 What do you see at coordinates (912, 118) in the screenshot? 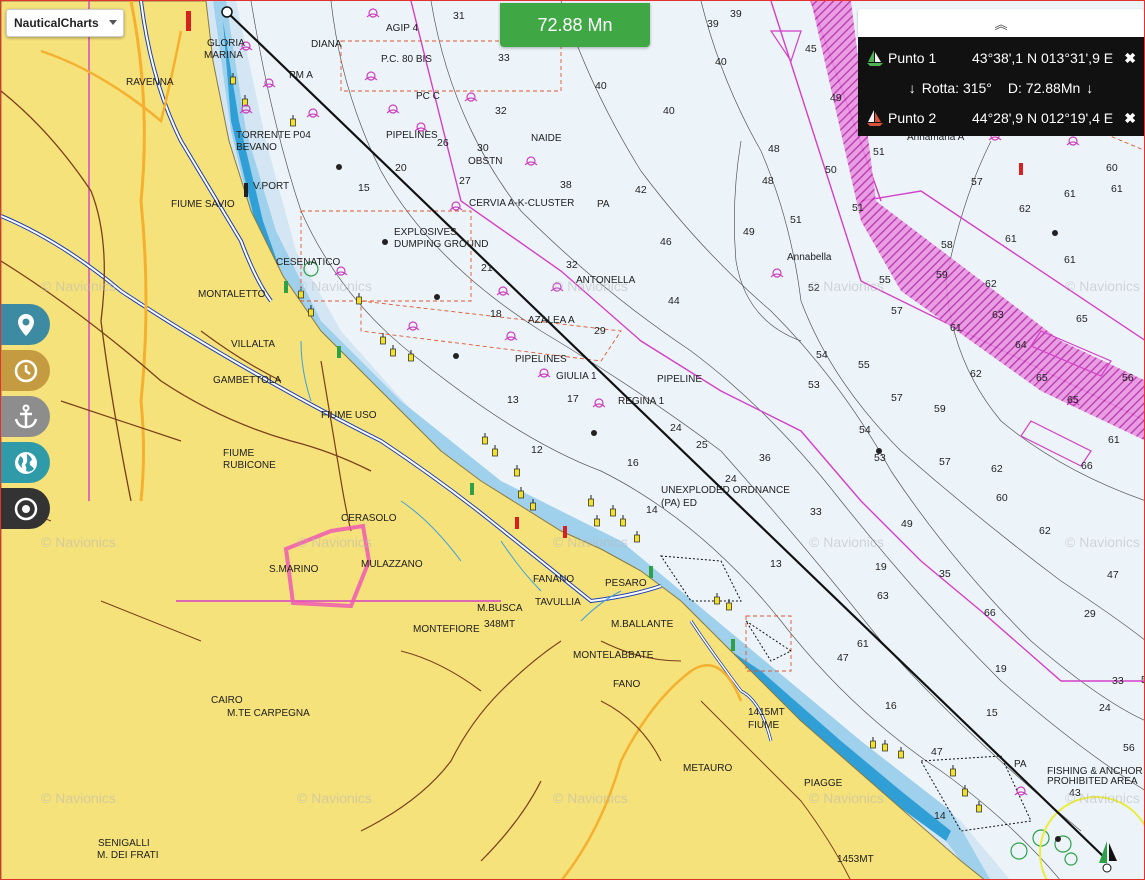
I see `point-2-label: Punto 2` at bounding box center [912, 118].